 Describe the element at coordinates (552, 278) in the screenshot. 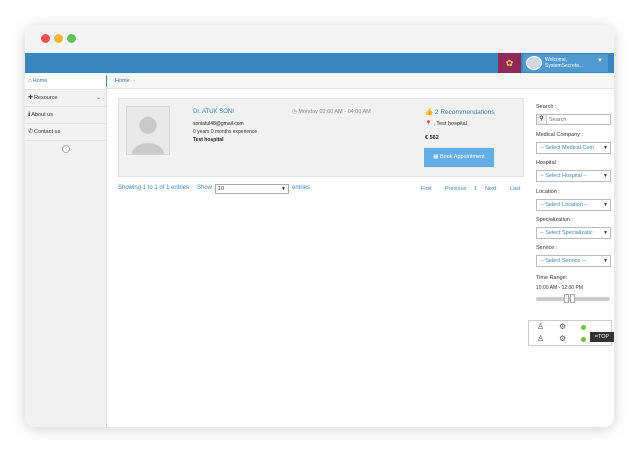

I see `time-range-label: Time Range:` at that location.